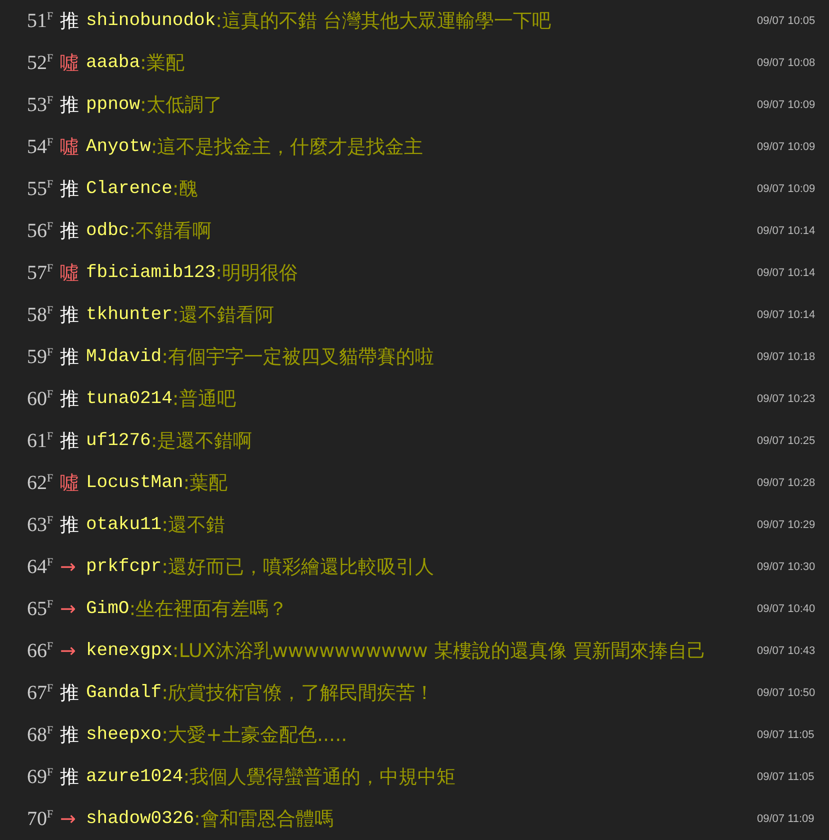 This screenshot has height=840, width=829. I want to click on comment-text: :是還不錯啊, so click(202, 441).